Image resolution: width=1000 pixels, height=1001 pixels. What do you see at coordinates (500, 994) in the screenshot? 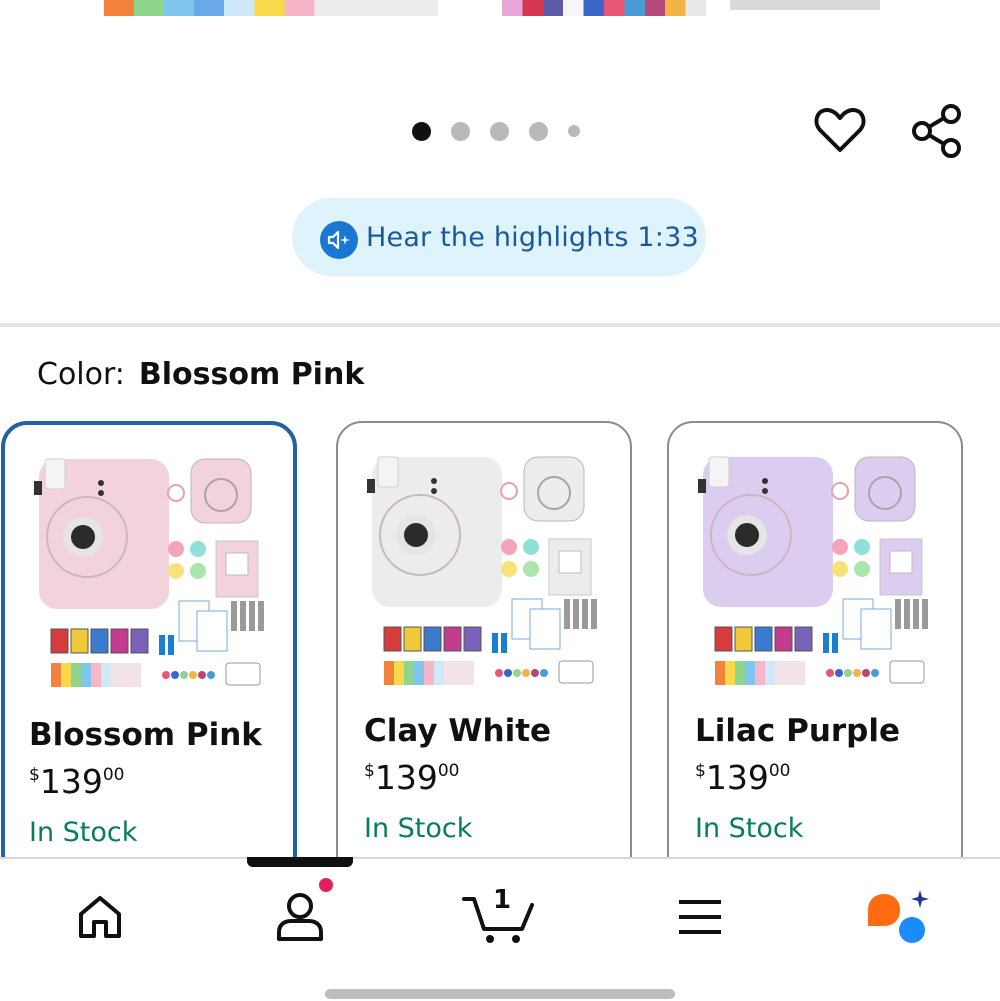
I see `system-home-indicator` at bounding box center [500, 994].